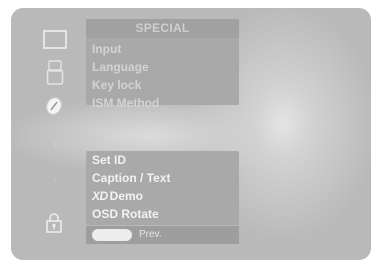  Describe the element at coordinates (112, 235) in the screenshot. I see `prev-button-icon` at that location.